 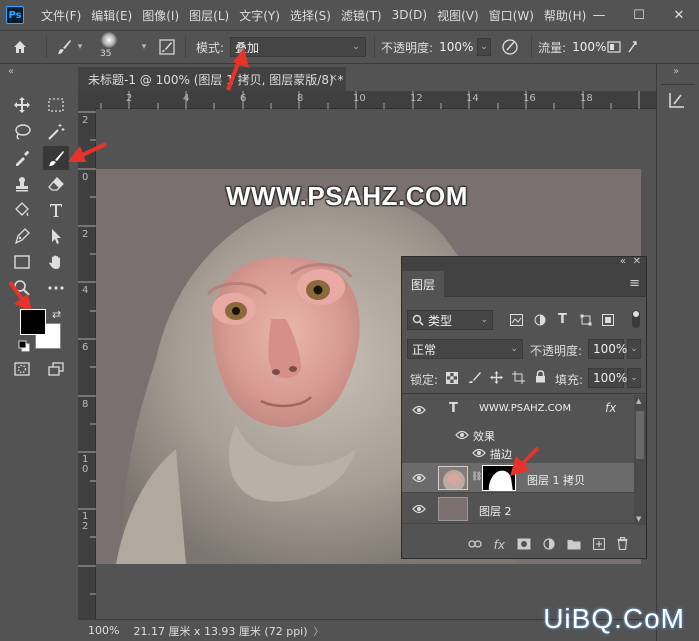 What do you see at coordinates (518, 410) in the screenshot?
I see `layer-row-text: T WWW.PSAHZ.COM fx` at bounding box center [518, 410].